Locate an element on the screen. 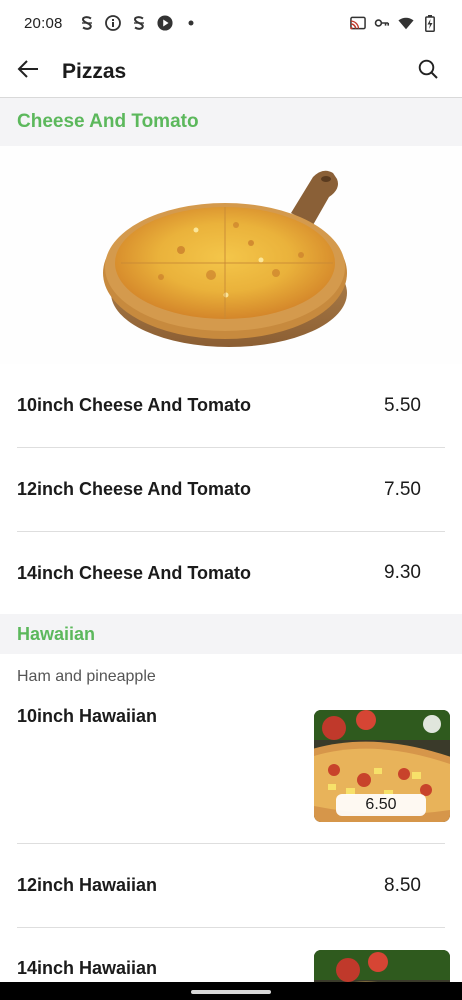  item-price: 7.50 is located at coordinates (402, 489).